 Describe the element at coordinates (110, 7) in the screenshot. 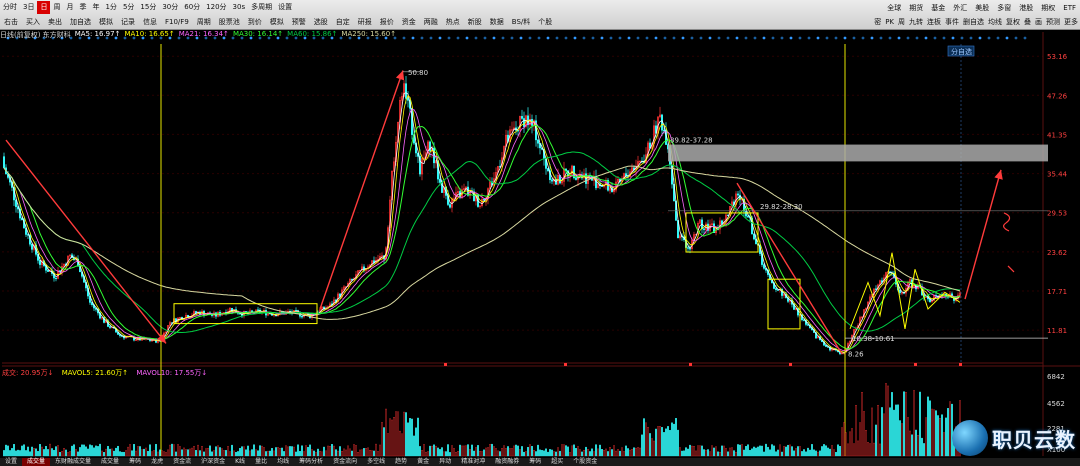

I see `period-tab: 1分` at that location.